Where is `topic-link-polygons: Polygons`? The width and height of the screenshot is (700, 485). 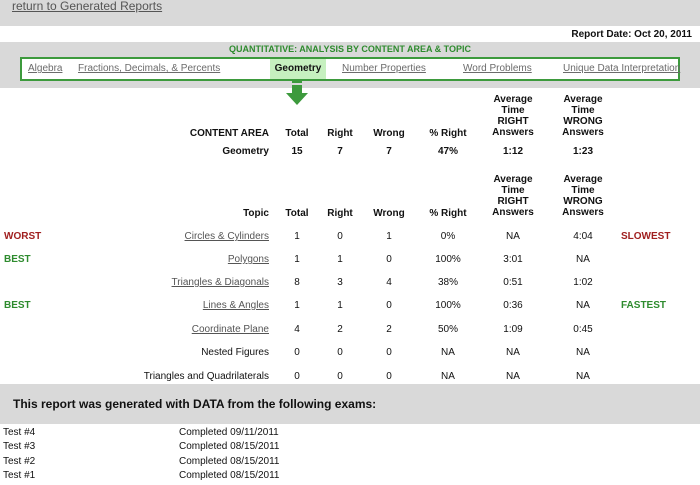 topic-link-polygons: Polygons is located at coordinates (194, 259).